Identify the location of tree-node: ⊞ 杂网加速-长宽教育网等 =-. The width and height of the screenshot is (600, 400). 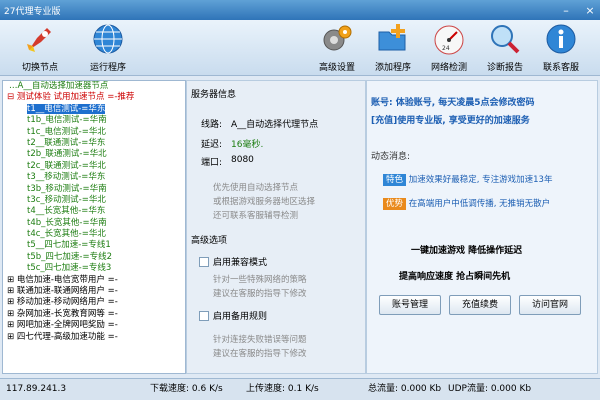
(95, 314).